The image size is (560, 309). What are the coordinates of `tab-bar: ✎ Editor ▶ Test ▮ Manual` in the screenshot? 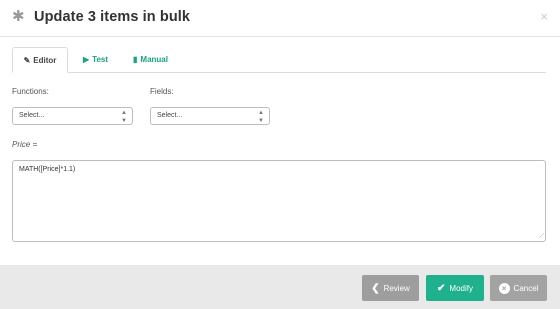 It's located at (279, 60).